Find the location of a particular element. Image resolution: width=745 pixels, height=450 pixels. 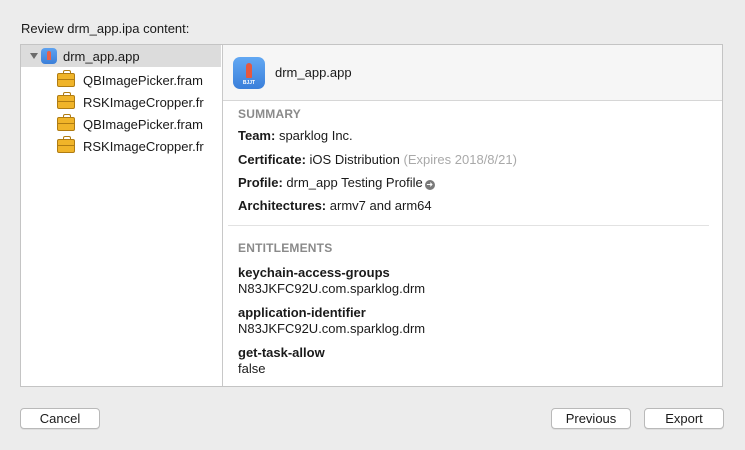

architectures-row: Architectures: armv7 and arm64 is located at coordinates (335, 205).